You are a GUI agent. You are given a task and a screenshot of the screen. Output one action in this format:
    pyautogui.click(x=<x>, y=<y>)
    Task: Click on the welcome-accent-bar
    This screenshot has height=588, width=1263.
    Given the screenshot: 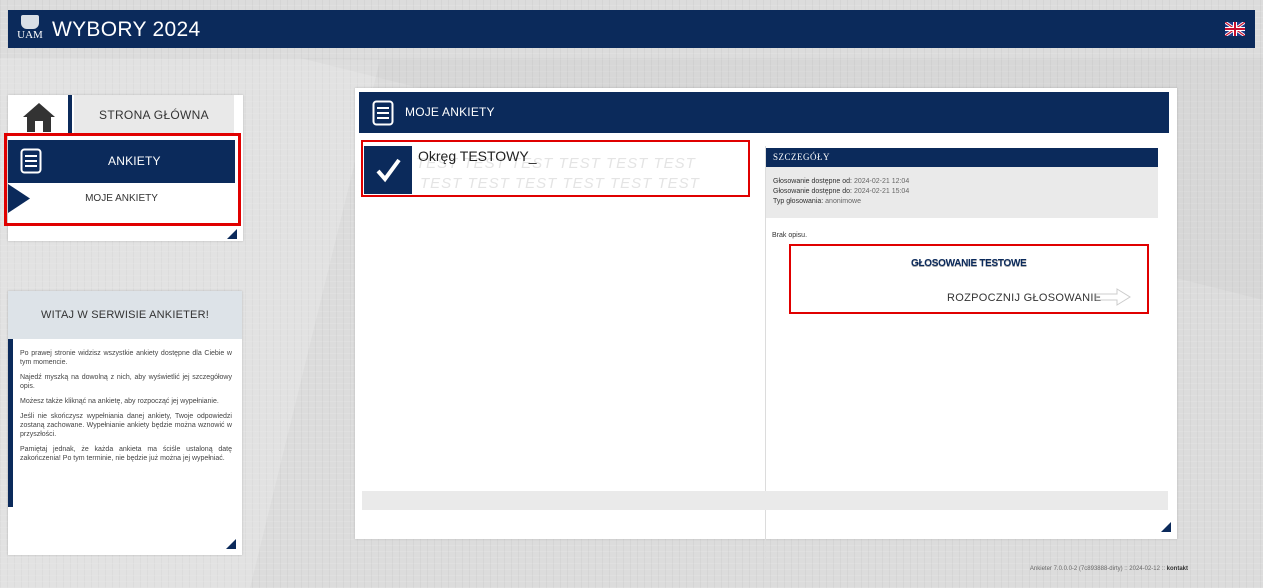 What is the action you would take?
    pyautogui.click(x=10, y=423)
    